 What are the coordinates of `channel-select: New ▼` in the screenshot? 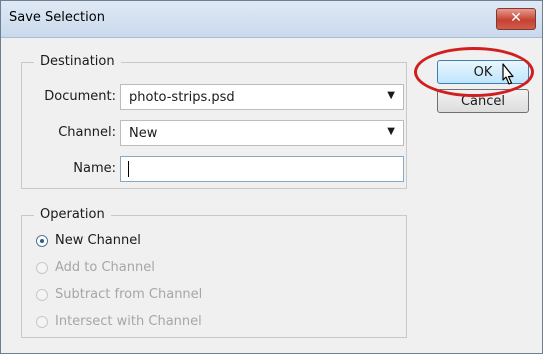 It's located at (262, 133).